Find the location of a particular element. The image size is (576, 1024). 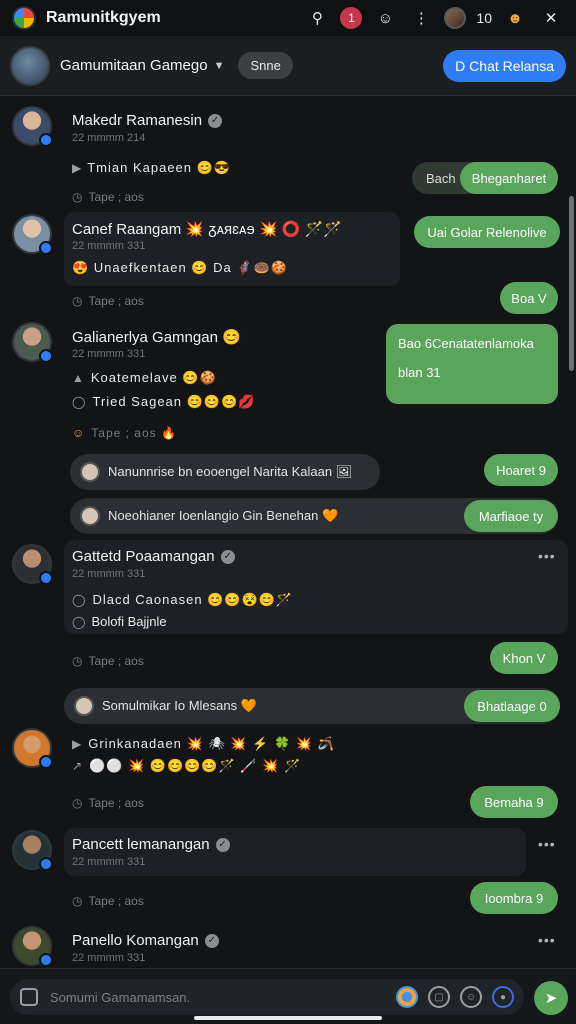

message-line: ▲ Koatemelave 😊🍪 is located at coordinates (144, 377).